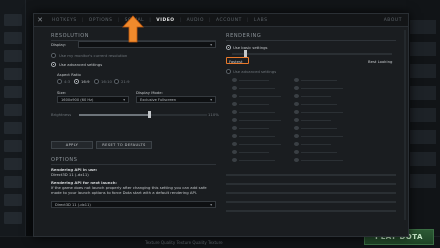 The width and height of the screenshot is (440, 248). What do you see at coordinates (64, 160) in the screenshot?
I see `options-heading: OPTIONS` at bounding box center [64, 160].